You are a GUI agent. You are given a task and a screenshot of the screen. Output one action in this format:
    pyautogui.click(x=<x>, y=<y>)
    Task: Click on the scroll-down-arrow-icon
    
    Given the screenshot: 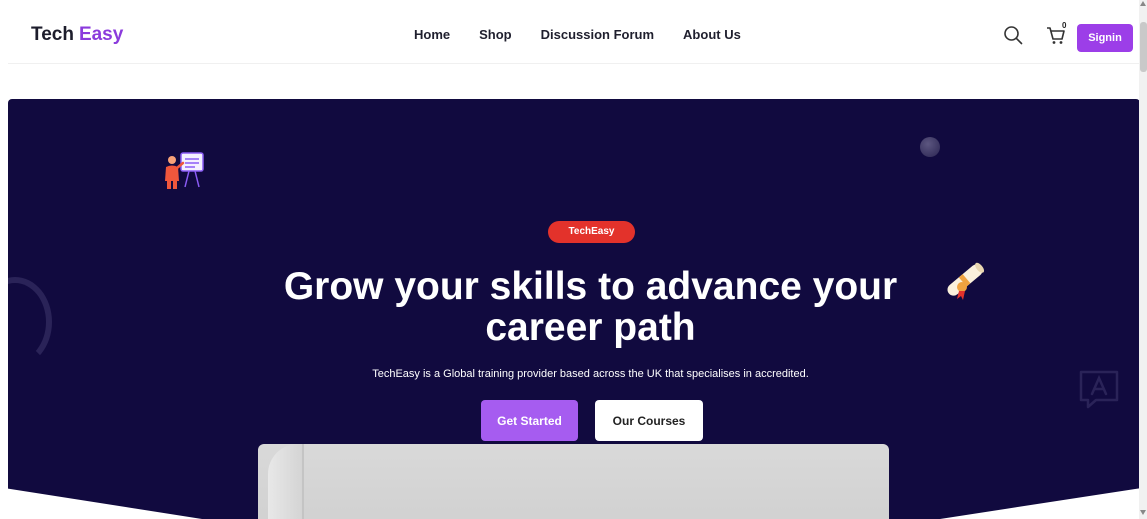 What is the action you would take?
    pyautogui.click(x=1143, y=512)
    